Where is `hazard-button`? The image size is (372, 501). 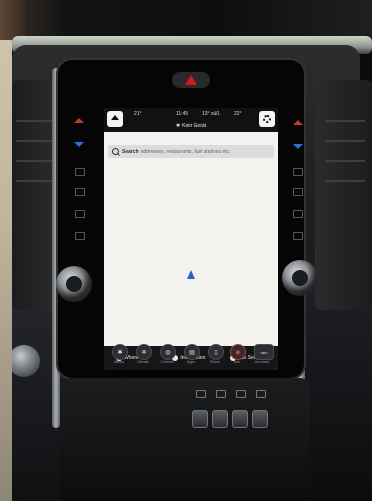 hazard-button is located at coordinates (191, 80).